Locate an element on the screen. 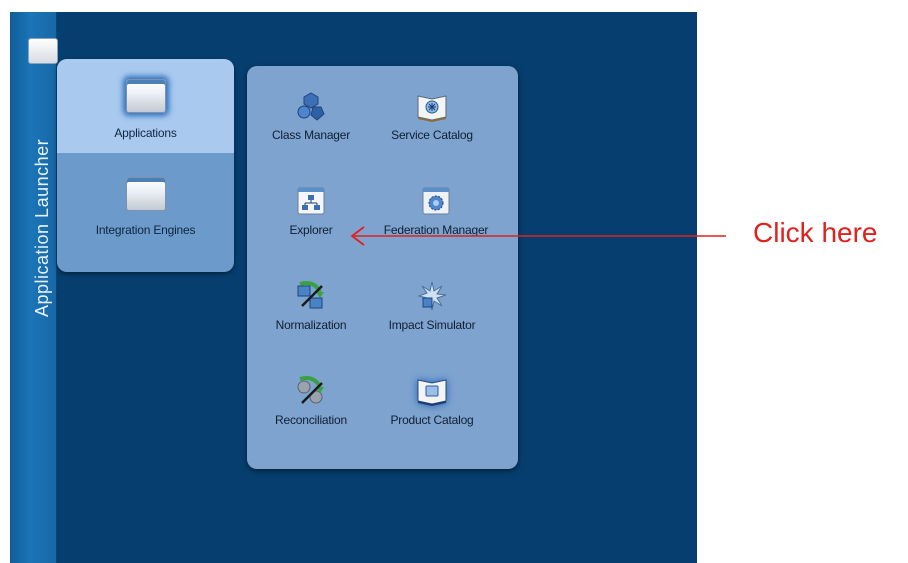 This screenshot has width=908, height=563. app-label: Reconciliation is located at coordinates (311, 420).